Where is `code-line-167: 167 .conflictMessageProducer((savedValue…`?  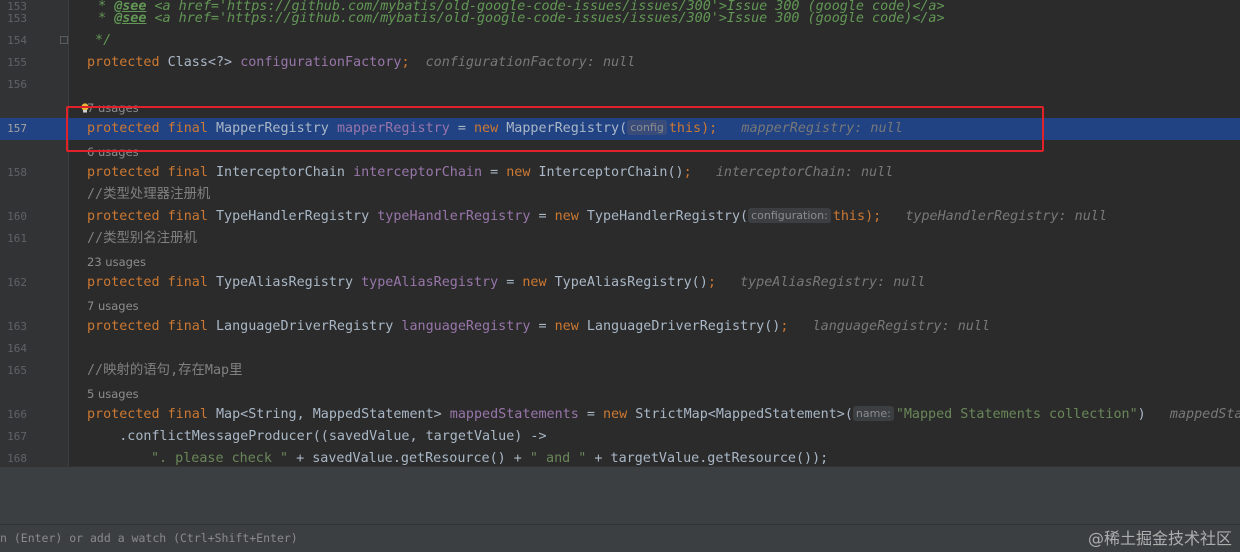 code-line-167: 167 .conflictMessageProducer((savedValue… is located at coordinates (620, 437).